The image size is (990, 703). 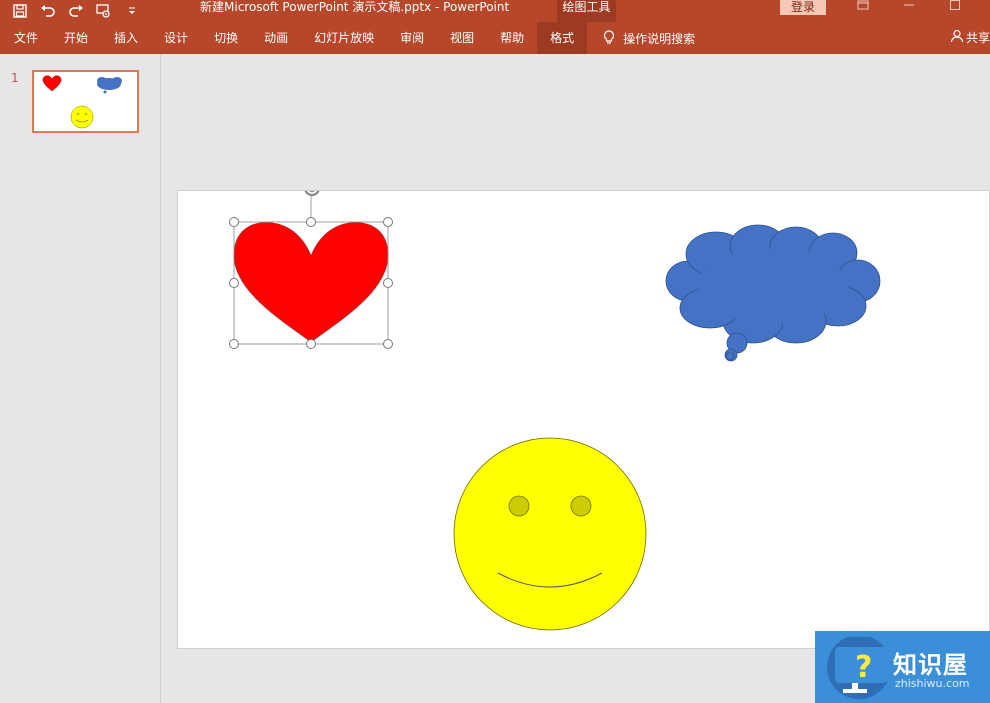 I want to click on site-watermark: ? 知识屋 zhishiwu.com, so click(x=902, y=667).